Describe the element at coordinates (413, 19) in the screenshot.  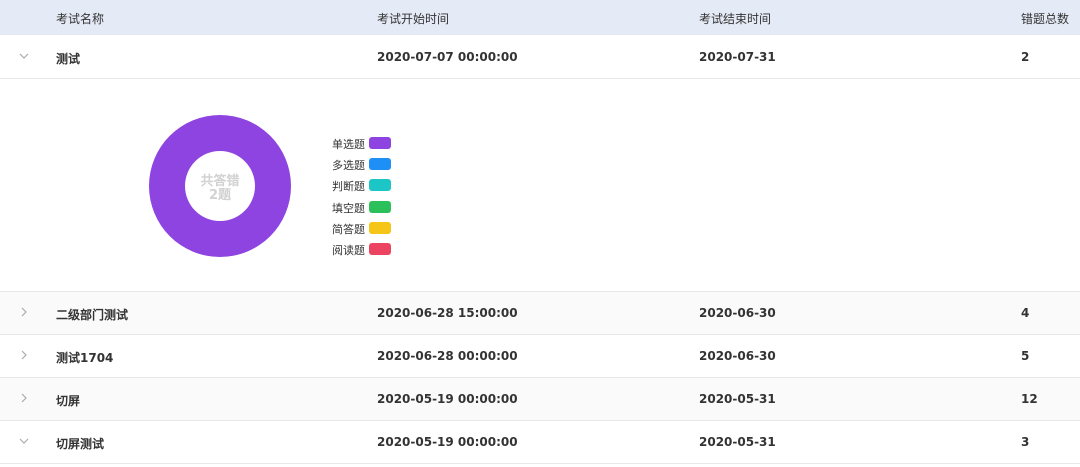
I see `column-header-start-time: 考试开始时间` at that location.